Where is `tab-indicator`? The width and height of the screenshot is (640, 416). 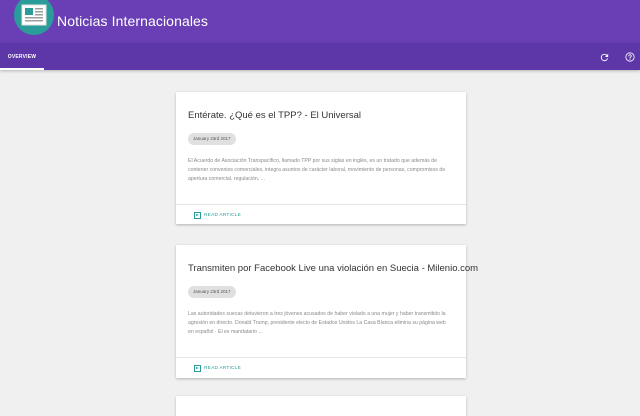
tab-indicator is located at coordinates (22, 69).